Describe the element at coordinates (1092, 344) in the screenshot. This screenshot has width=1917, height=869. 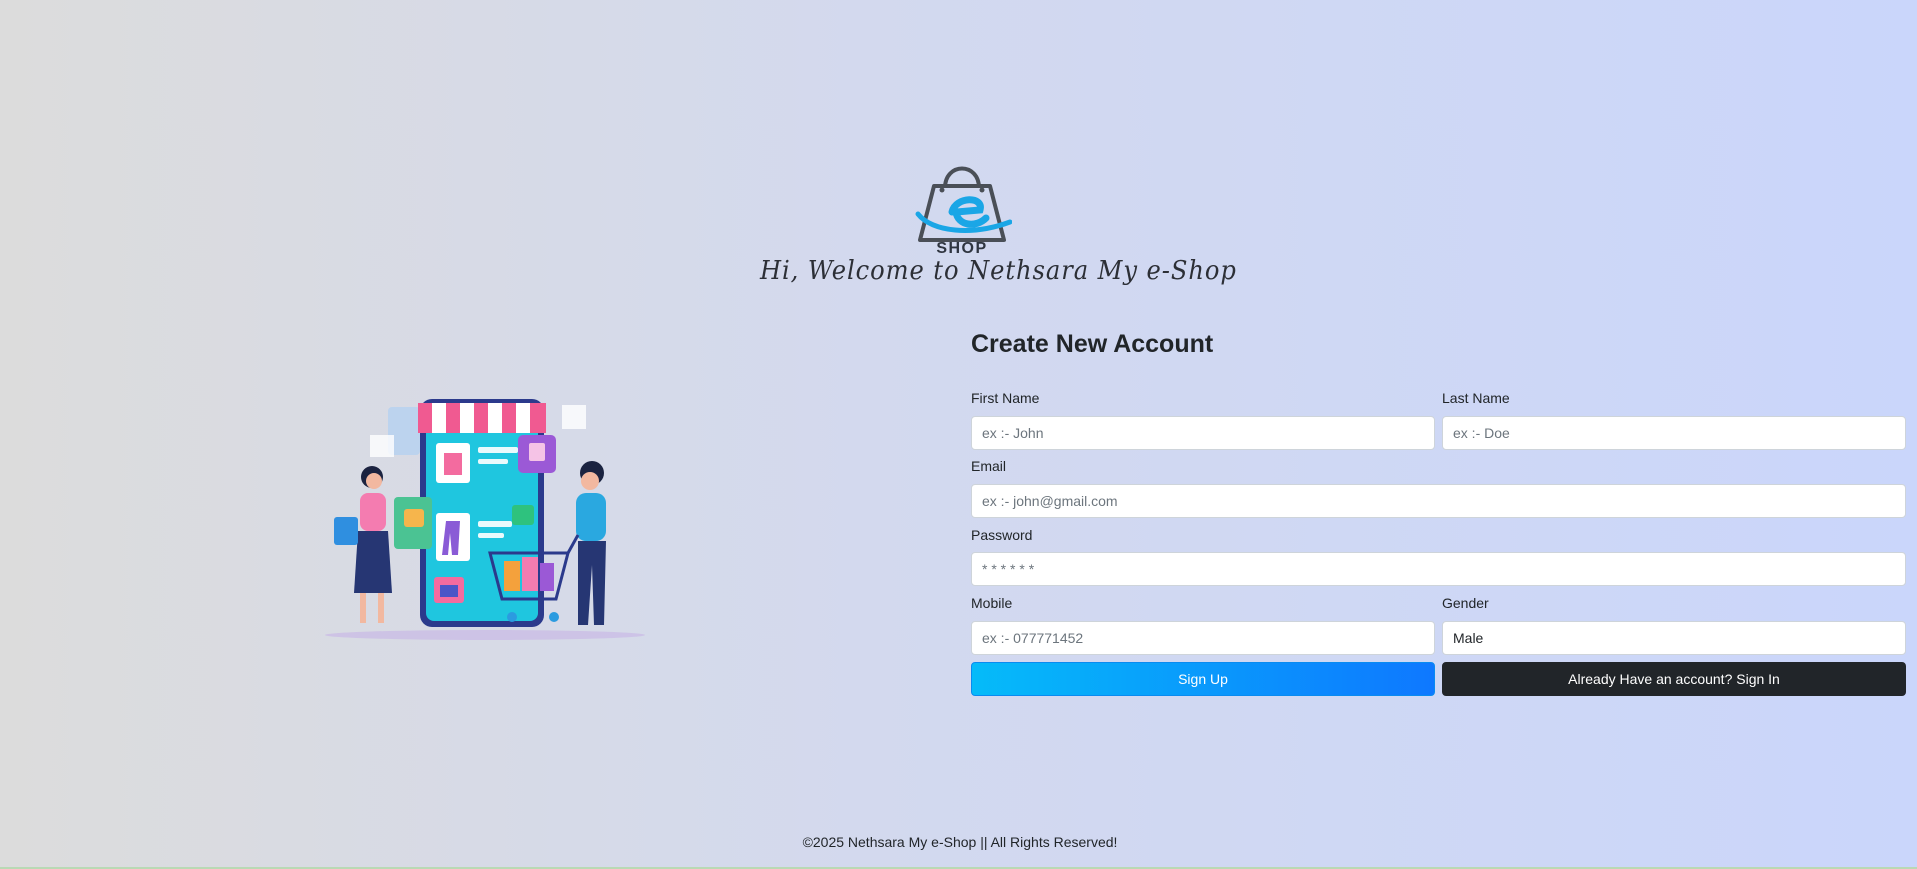
I see `form-title: Create New Account` at that location.